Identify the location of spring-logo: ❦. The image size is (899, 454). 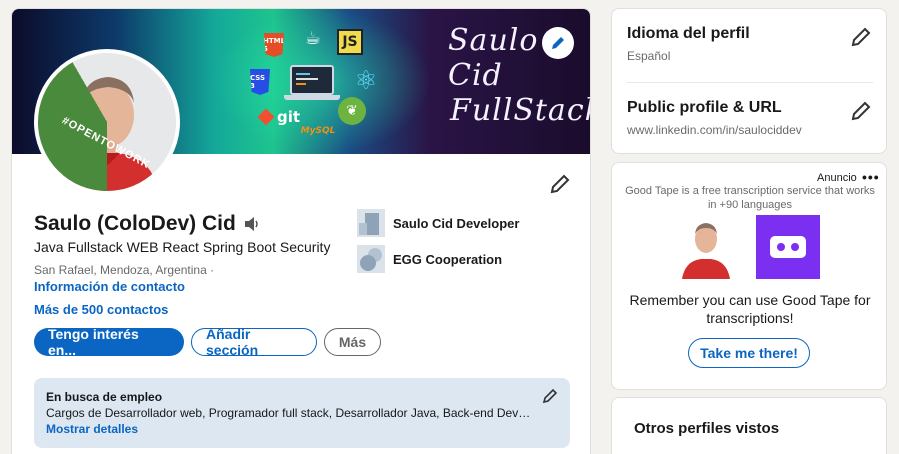
(352, 111).